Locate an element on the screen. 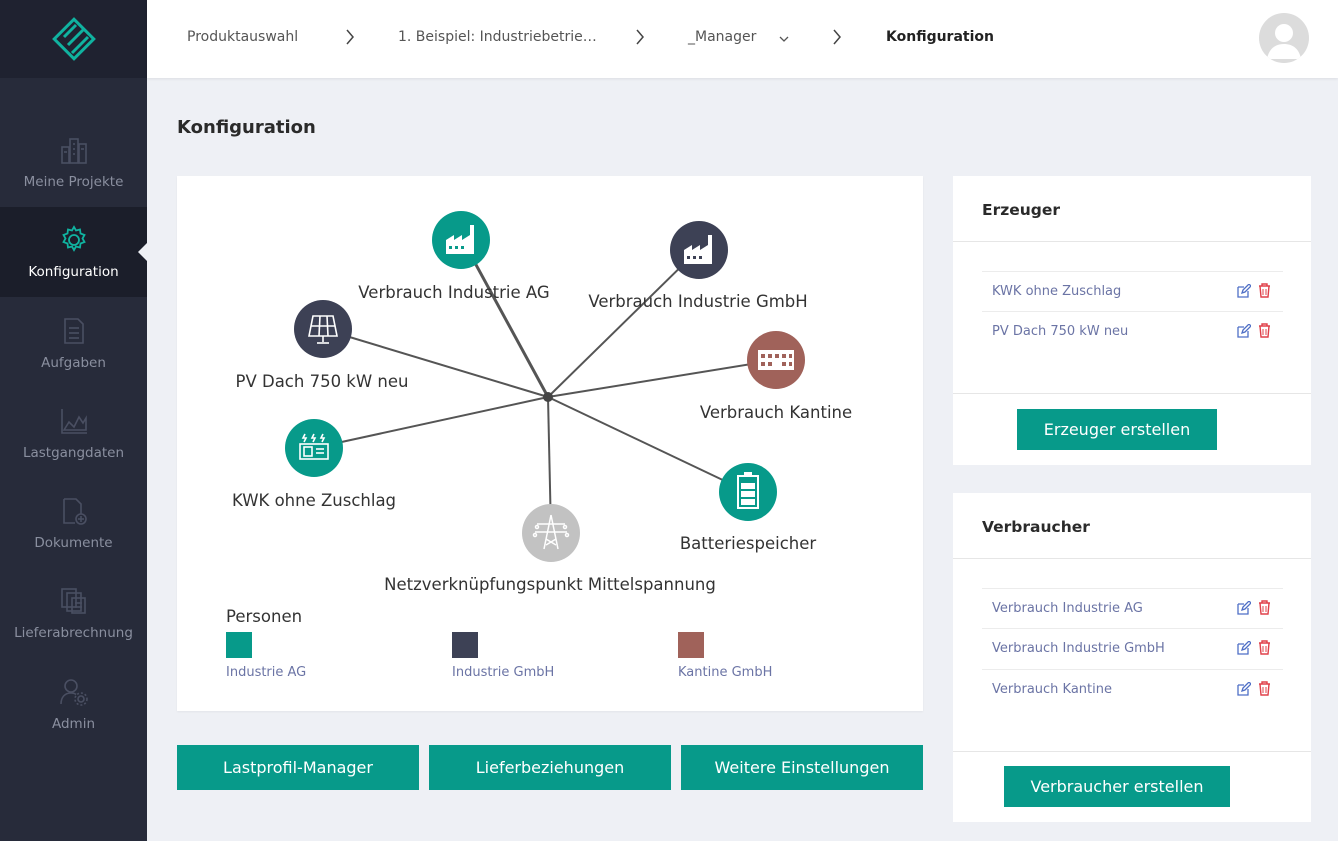 The image size is (1338, 841). sidebar-item-label: Meine Projekte is located at coordinates (73, 182).